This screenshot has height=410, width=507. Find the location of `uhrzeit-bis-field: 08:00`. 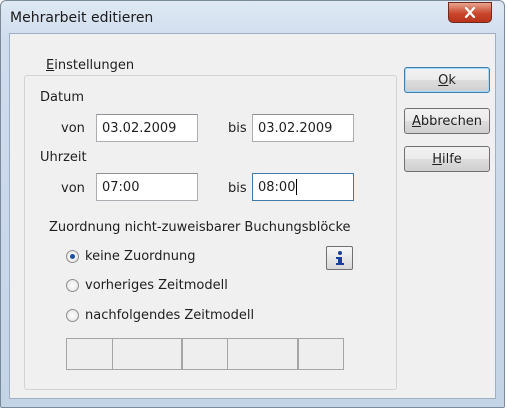

uhrzeit-bis-field: 08:00 is located at coordinates (303, 187).